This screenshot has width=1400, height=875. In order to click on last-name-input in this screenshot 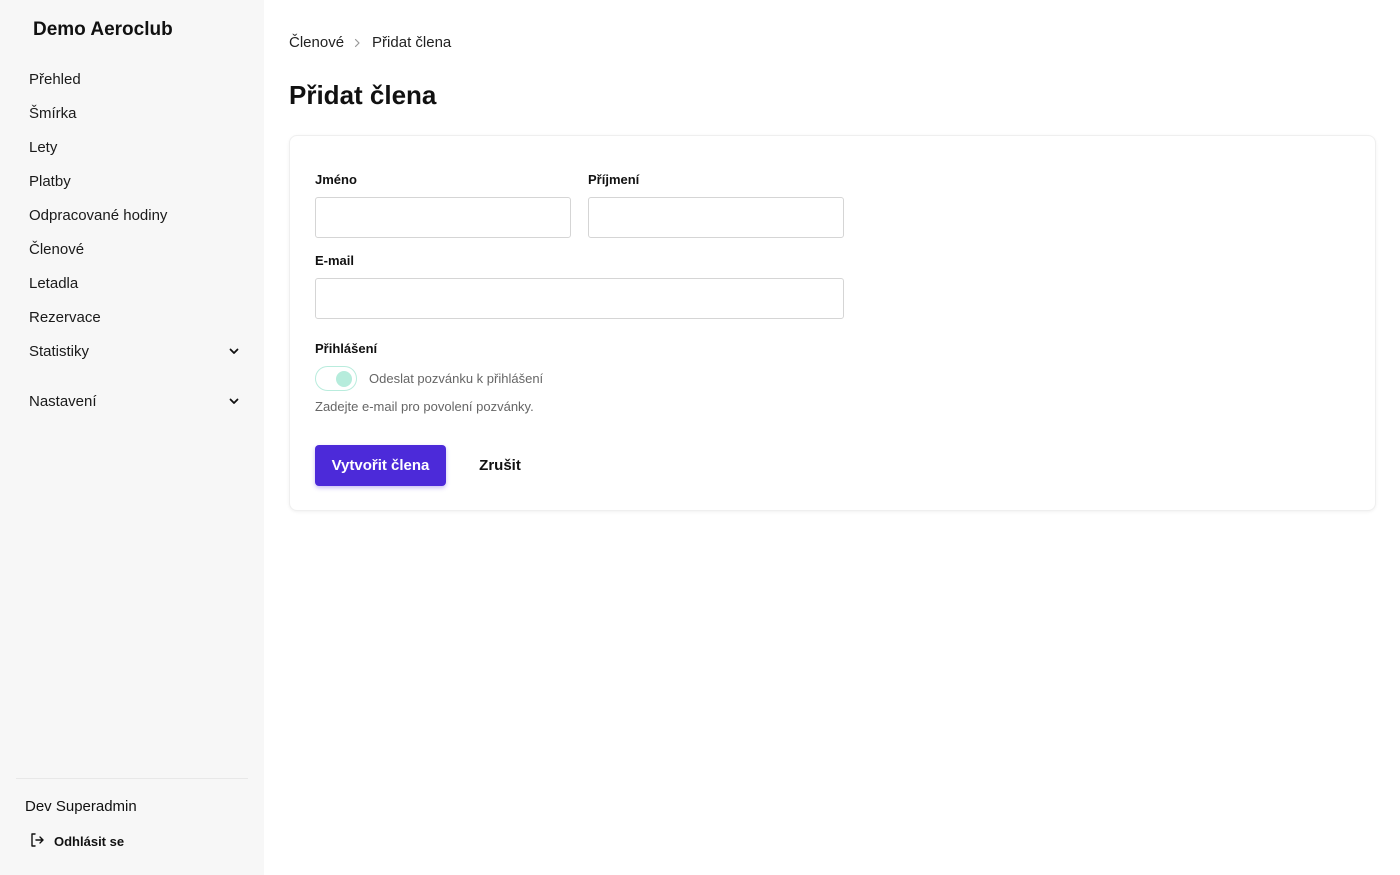, I will do `click(716, 217)`.